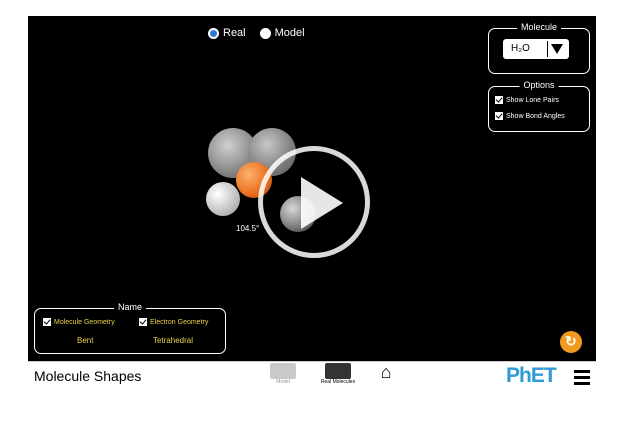 This screenshot has height=436, width=637. What do you see at coordinates (179, 322) in the screenshot?
I see `electron-geometry-label: Electron Geometry` at bounding box center [179, 322].